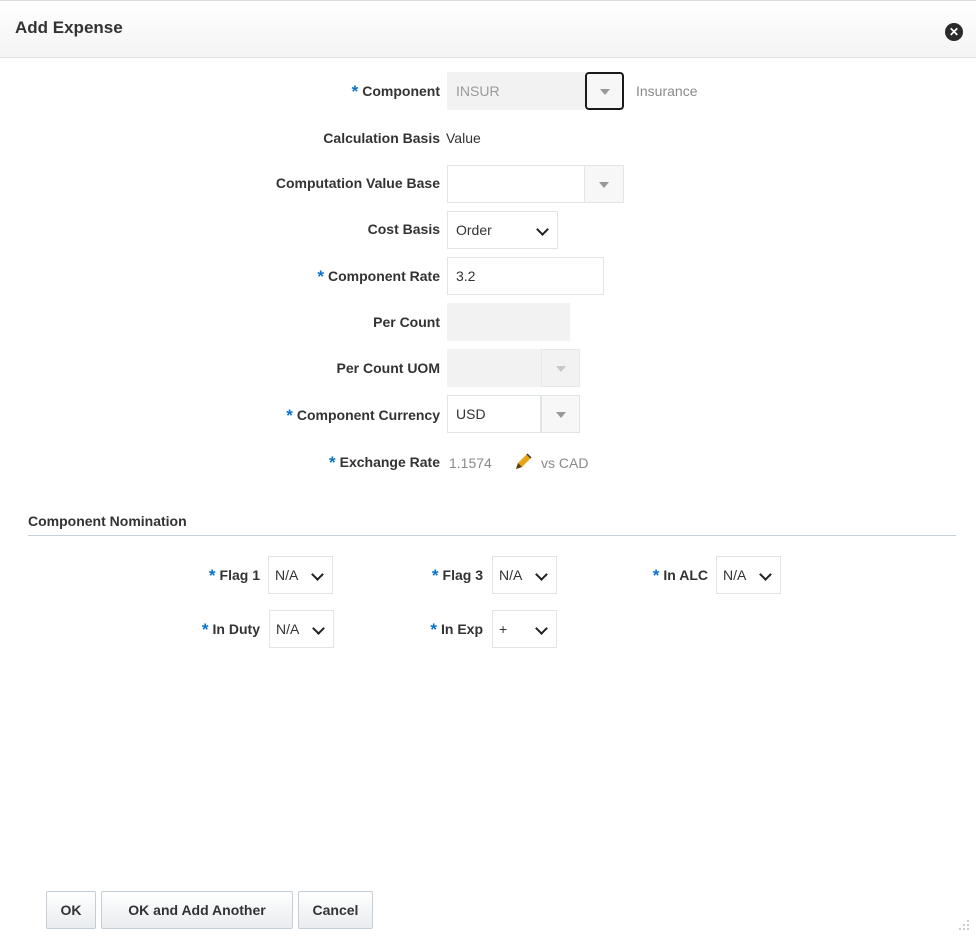 This screenshot has height=936, width=976. What do you see at coordinates (667, 91) in the screenshot?
I see `component-description: Insurance` at bounding box center [667, 91].